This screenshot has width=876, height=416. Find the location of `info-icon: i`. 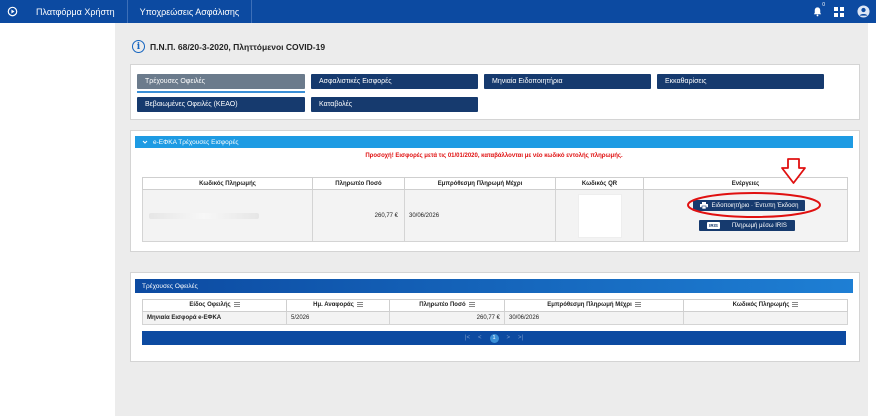

info-icon: i is located at coordinates (138, 46).